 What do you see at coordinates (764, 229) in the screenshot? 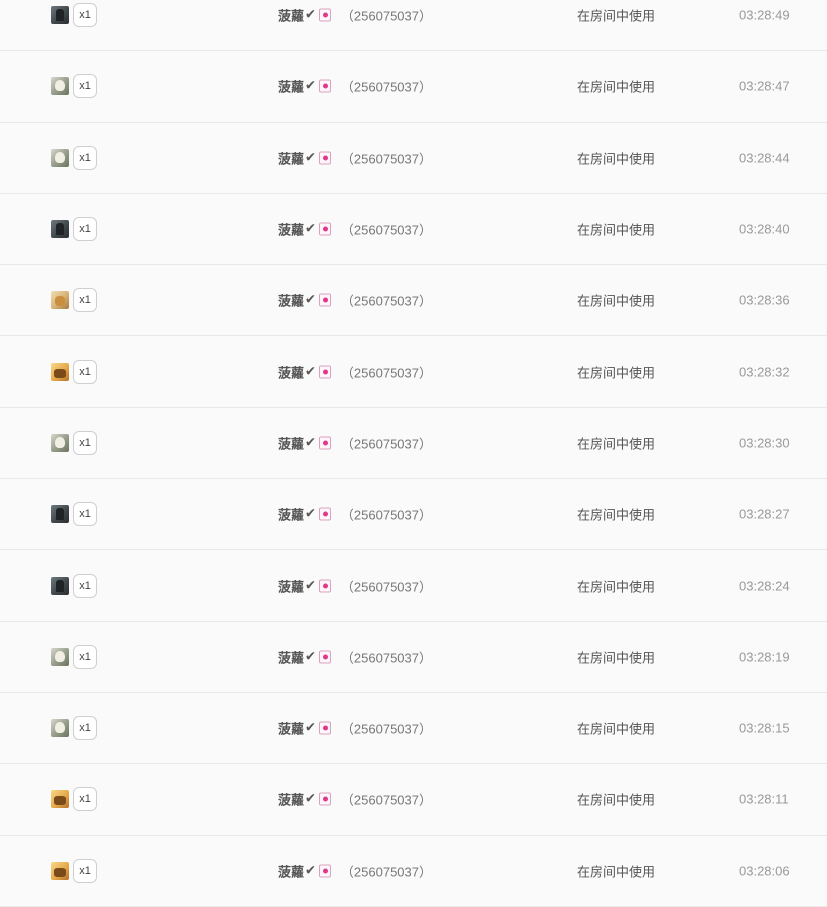
I see `timestamp: 03:28:40` at bounding box center [764, 229].